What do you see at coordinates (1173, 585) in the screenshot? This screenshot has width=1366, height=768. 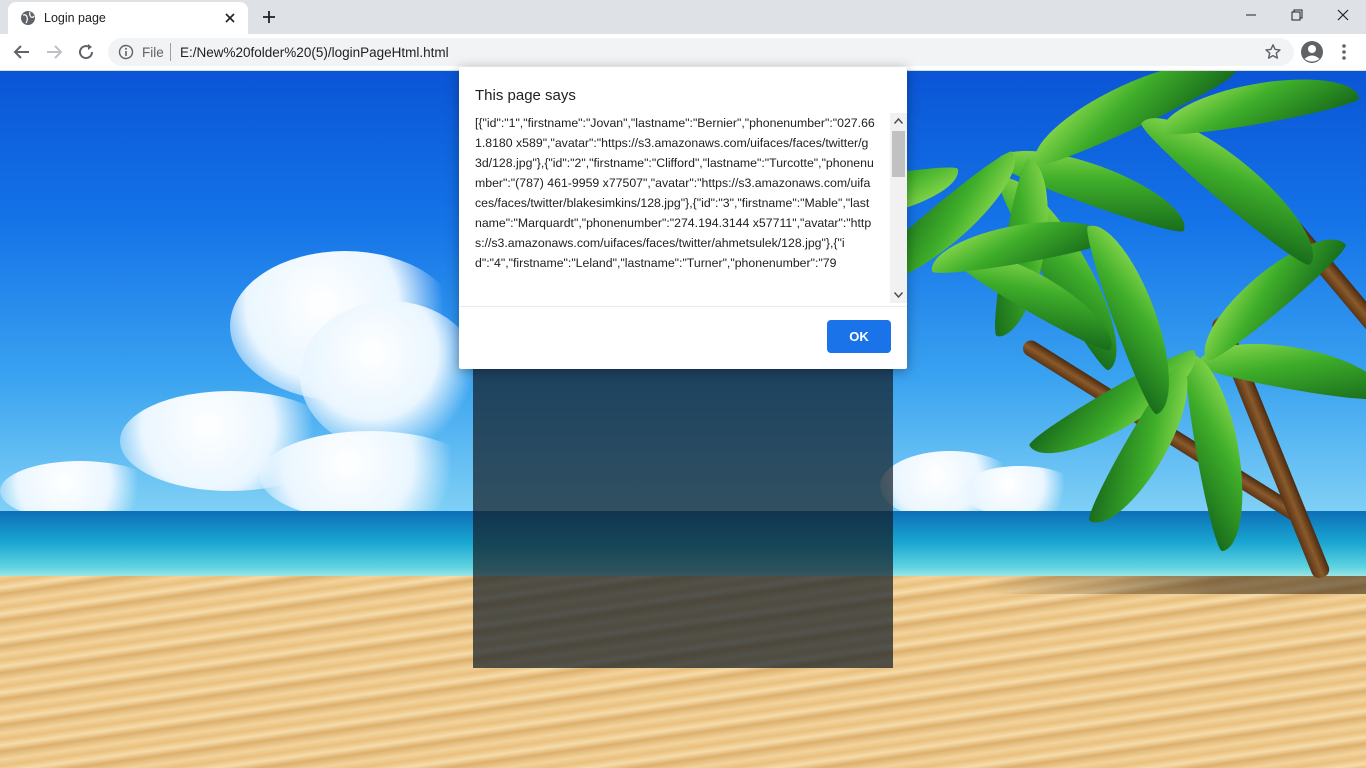 I see `palm-shadow` at bounding box center [1173, 585].